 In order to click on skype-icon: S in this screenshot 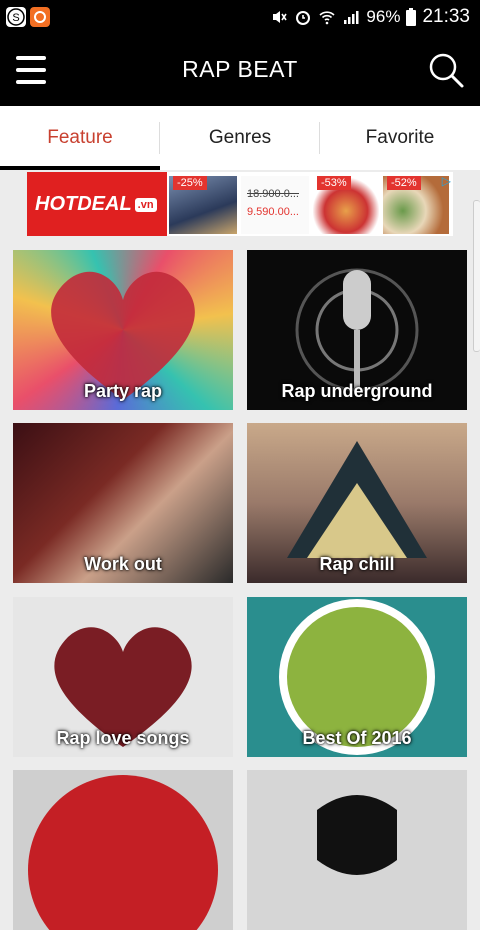, I will do `click(16, 17)`.